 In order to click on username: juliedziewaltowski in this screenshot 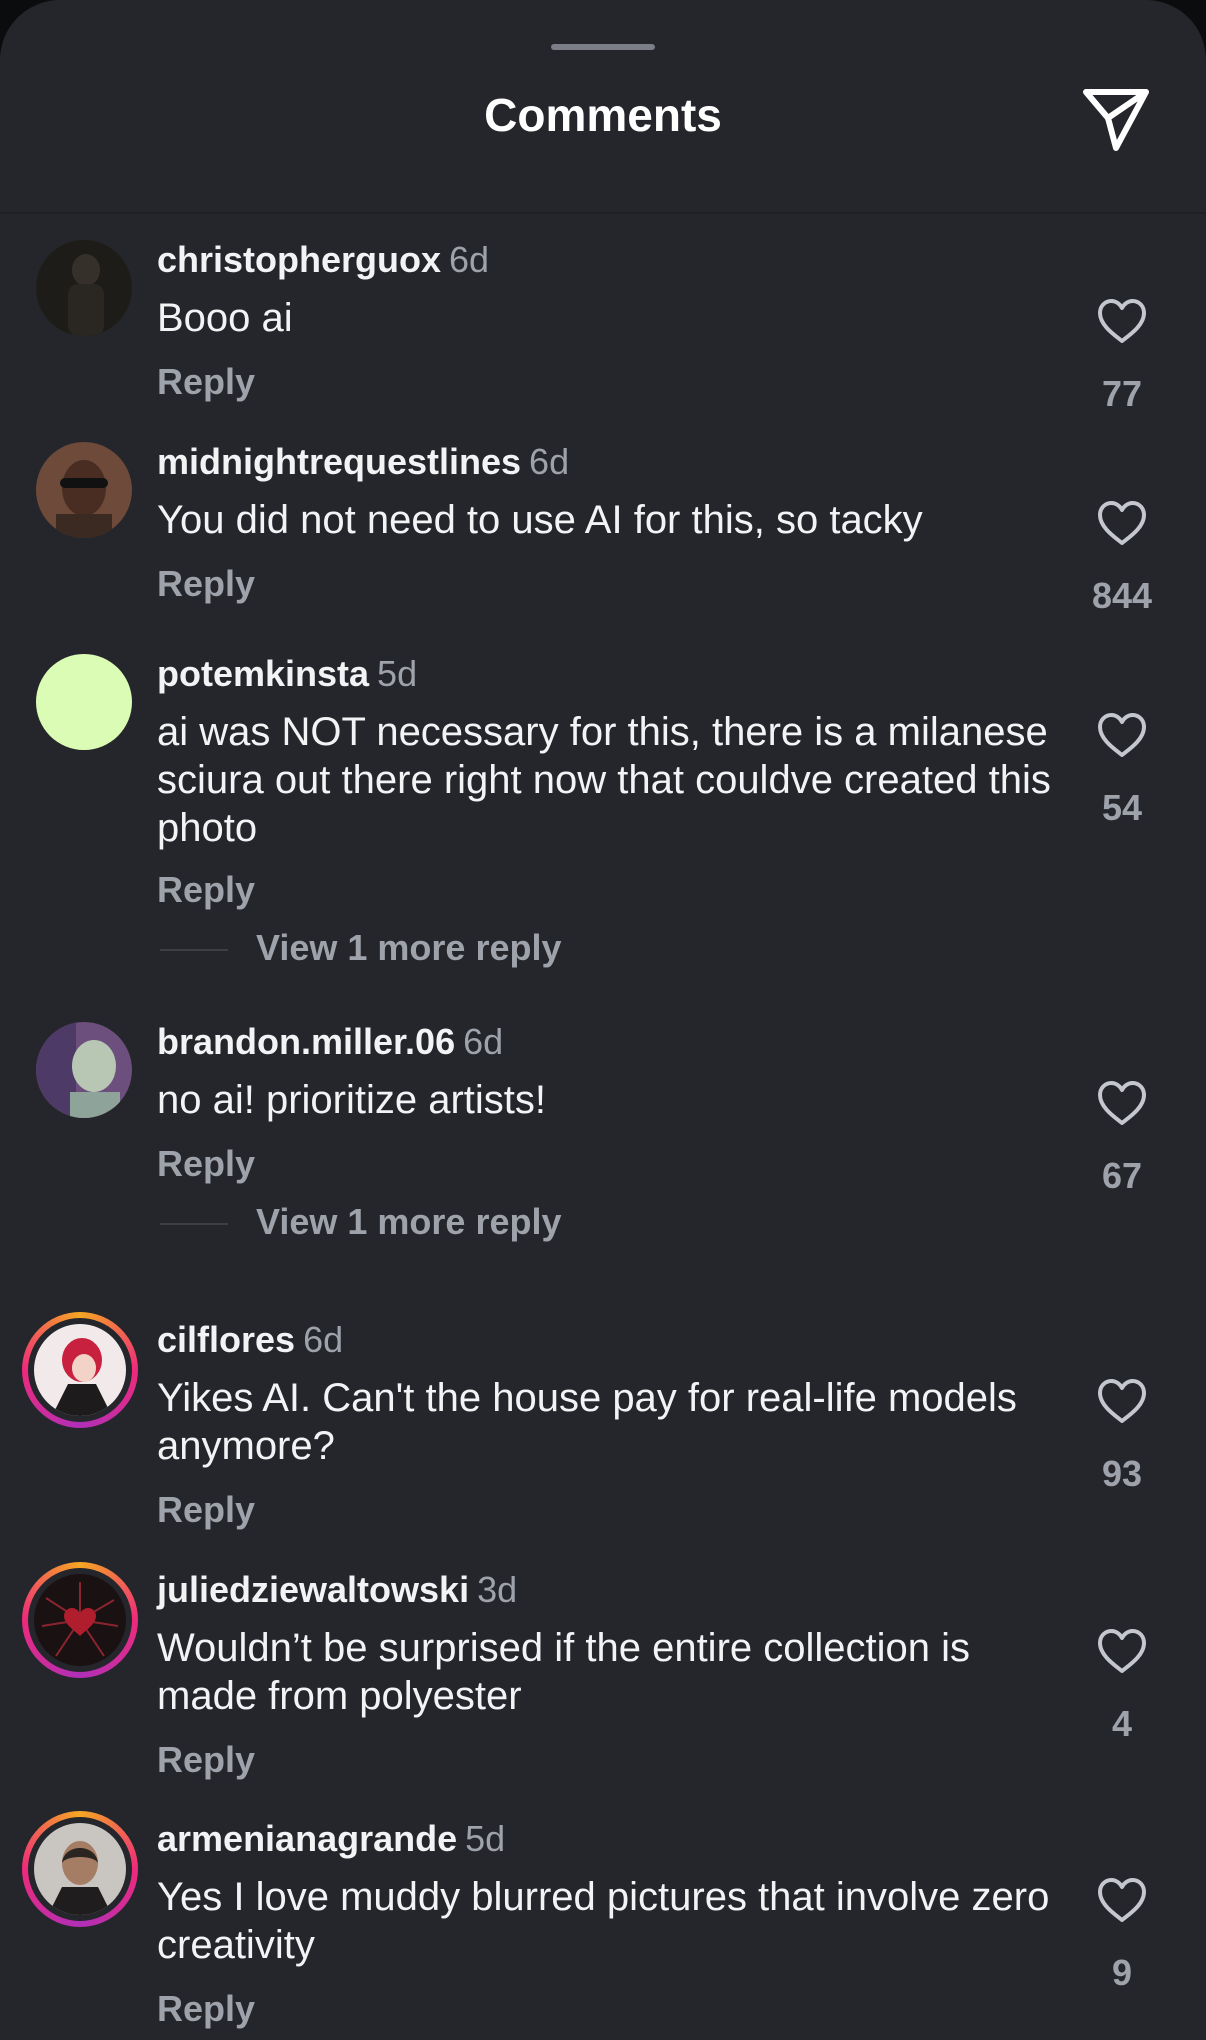, I will do `click(313, 1589)`.